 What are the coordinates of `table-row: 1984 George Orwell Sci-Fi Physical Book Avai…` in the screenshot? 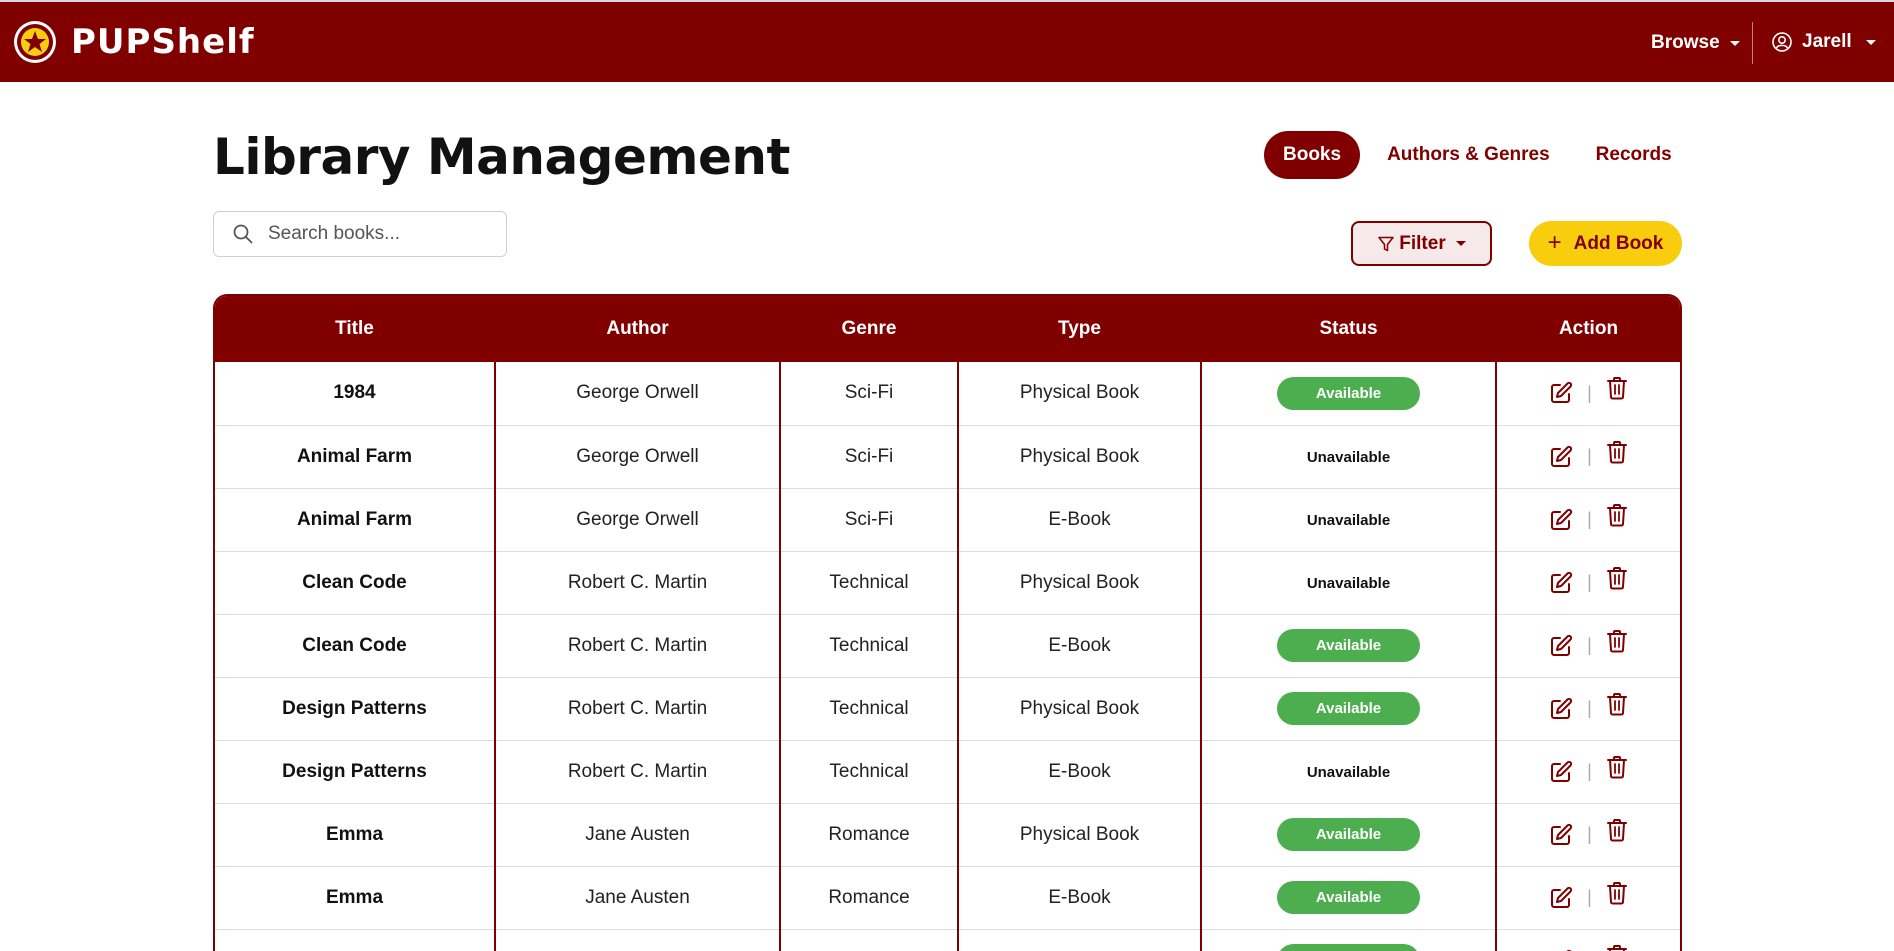 It's located at (947, 394).